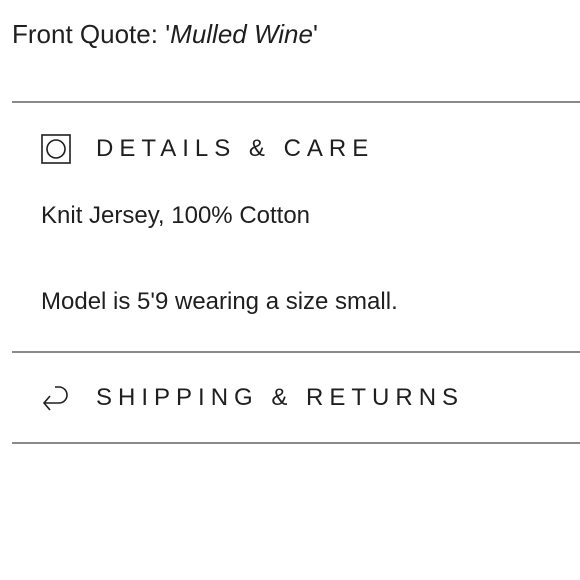  I want to click on return-arrow-icon, so click(56, 398).